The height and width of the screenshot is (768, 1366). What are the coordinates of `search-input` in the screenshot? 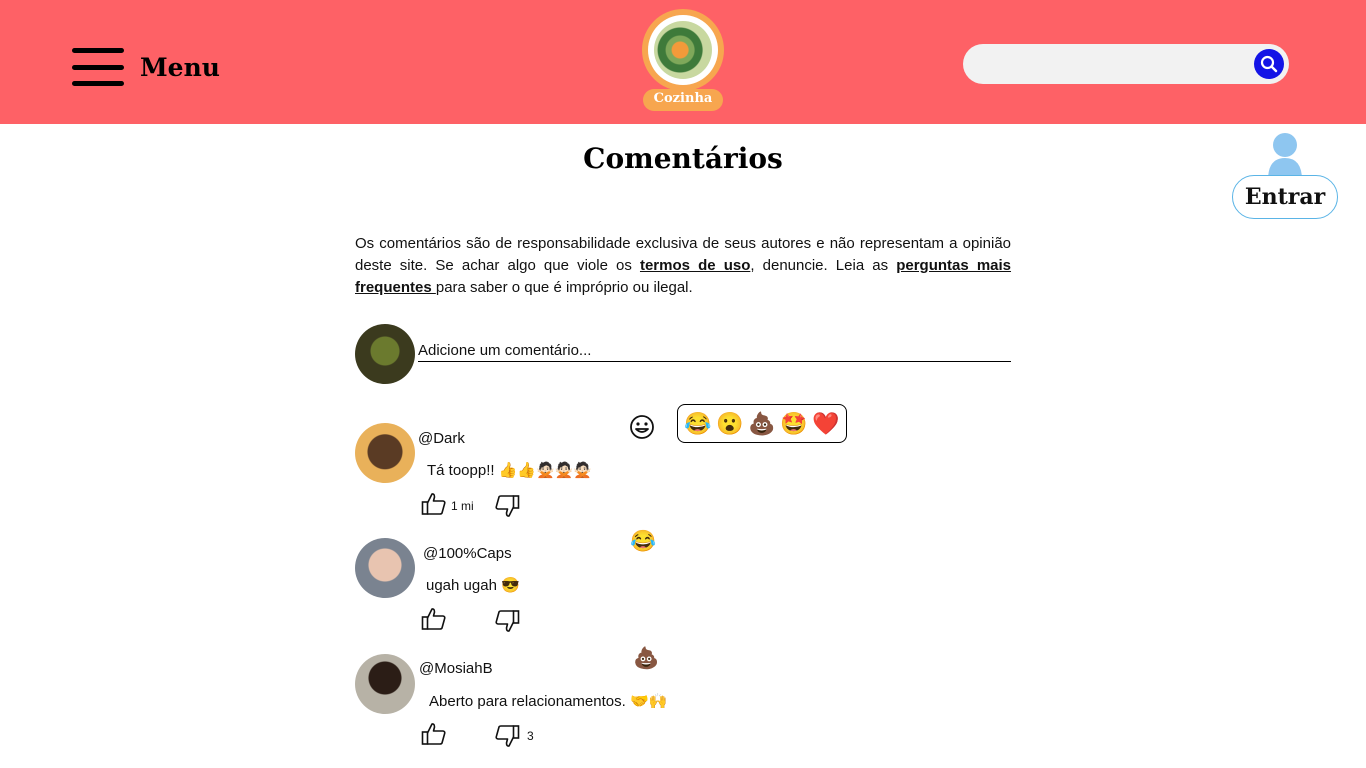 It's located at (1113, 64).